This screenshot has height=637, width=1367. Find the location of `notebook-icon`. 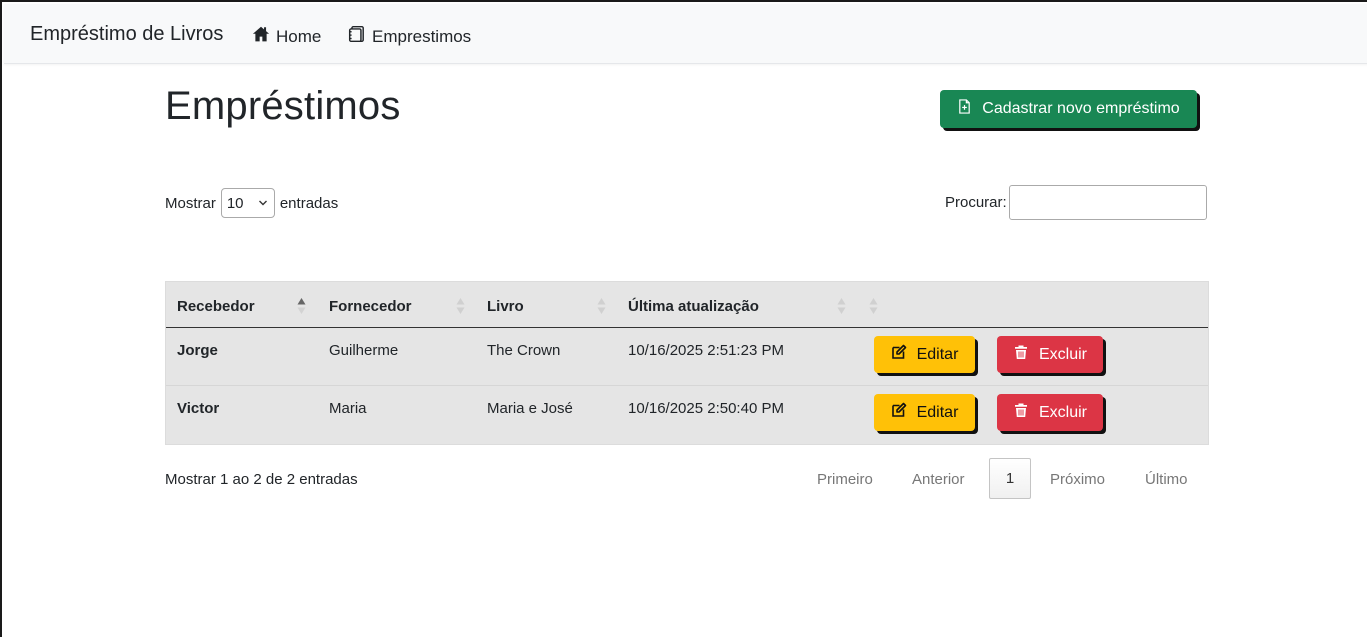

notebook-icon is located at coordinates (357, 36).